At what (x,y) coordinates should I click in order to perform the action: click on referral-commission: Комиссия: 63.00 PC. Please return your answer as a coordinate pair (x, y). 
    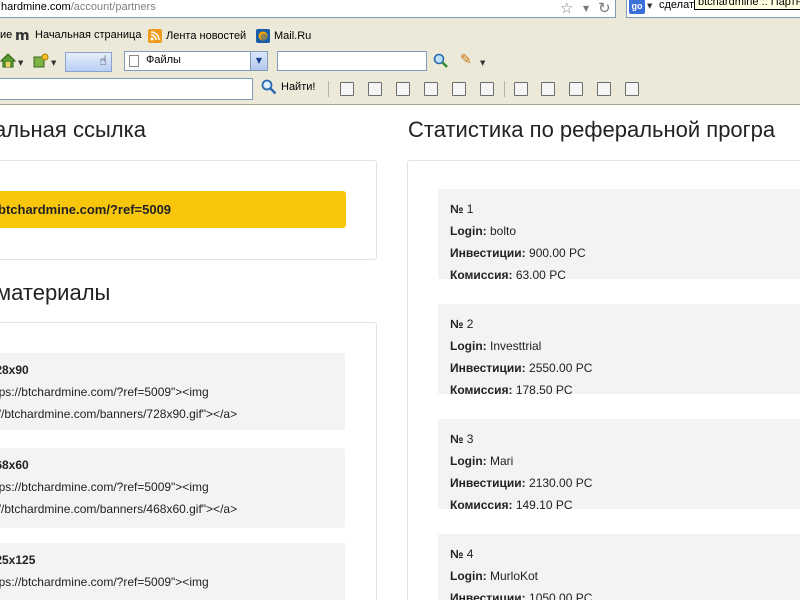
    Looking at the image, I should click on (508, 275).